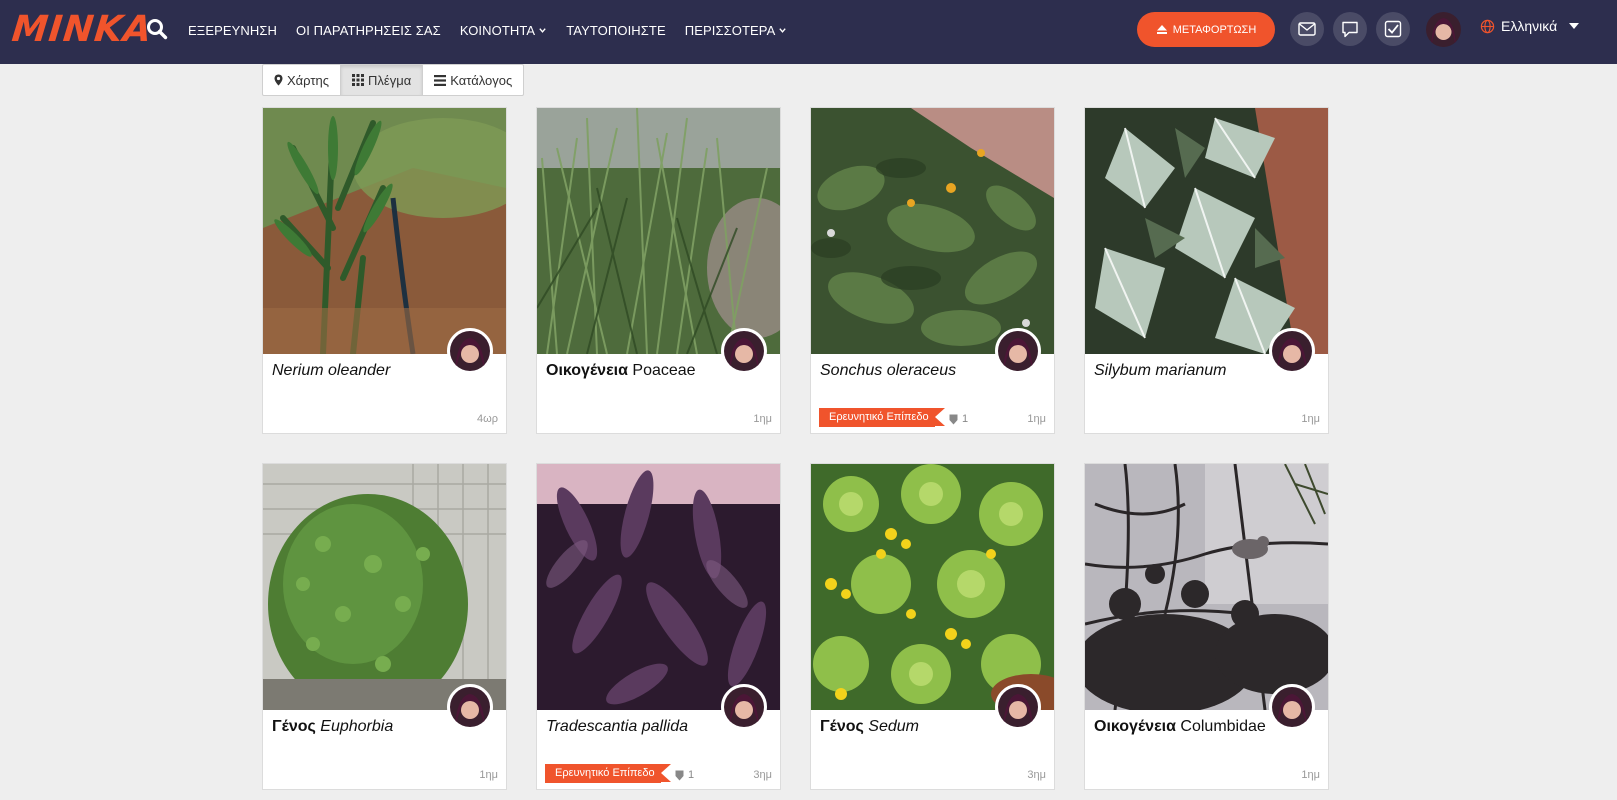  I want to click on logo-text: MINKA, so click(82, 29).